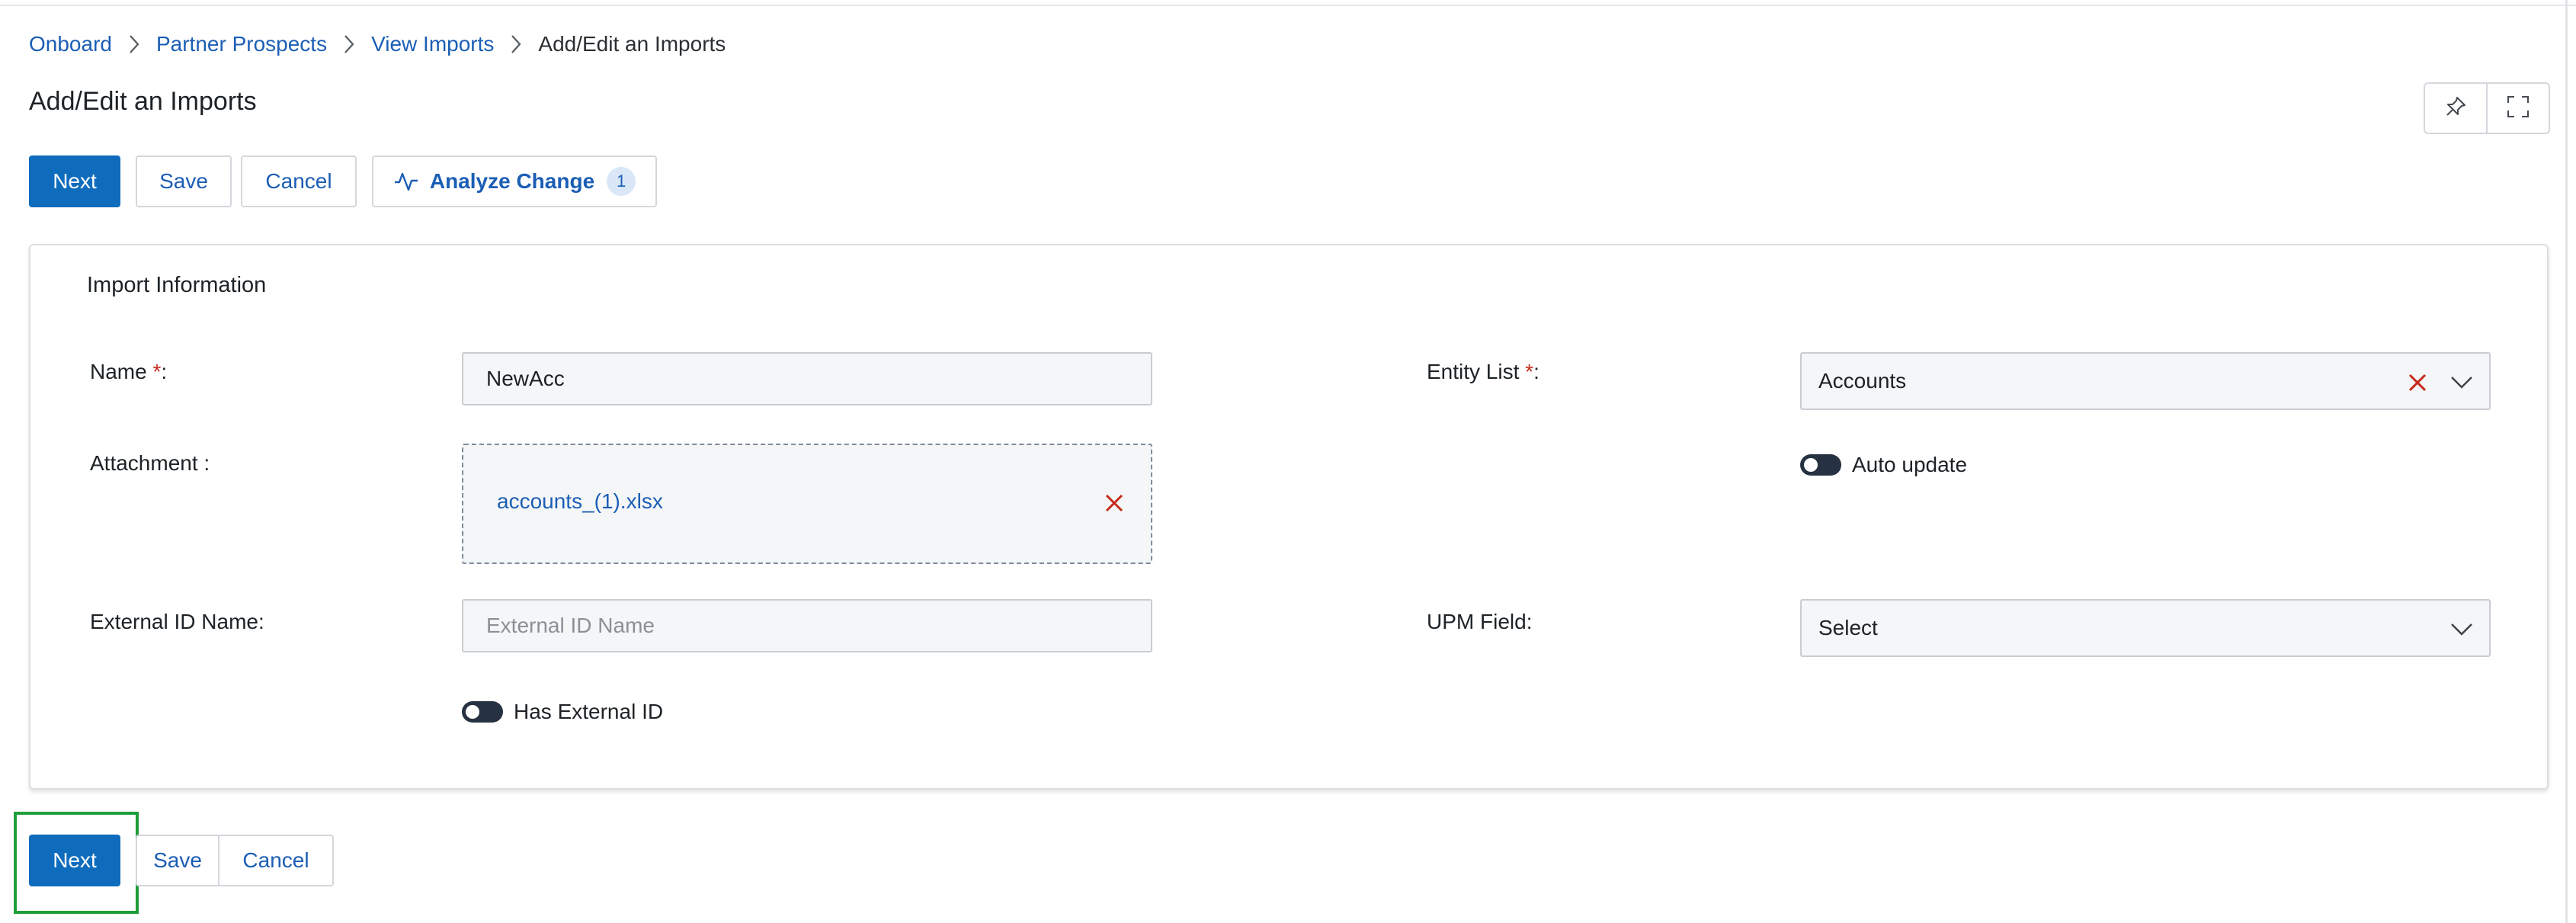  What do you see at coordinates (2417, 383) in the screenshot?
I see `clear-icon` at bounding box center [2417, 383].